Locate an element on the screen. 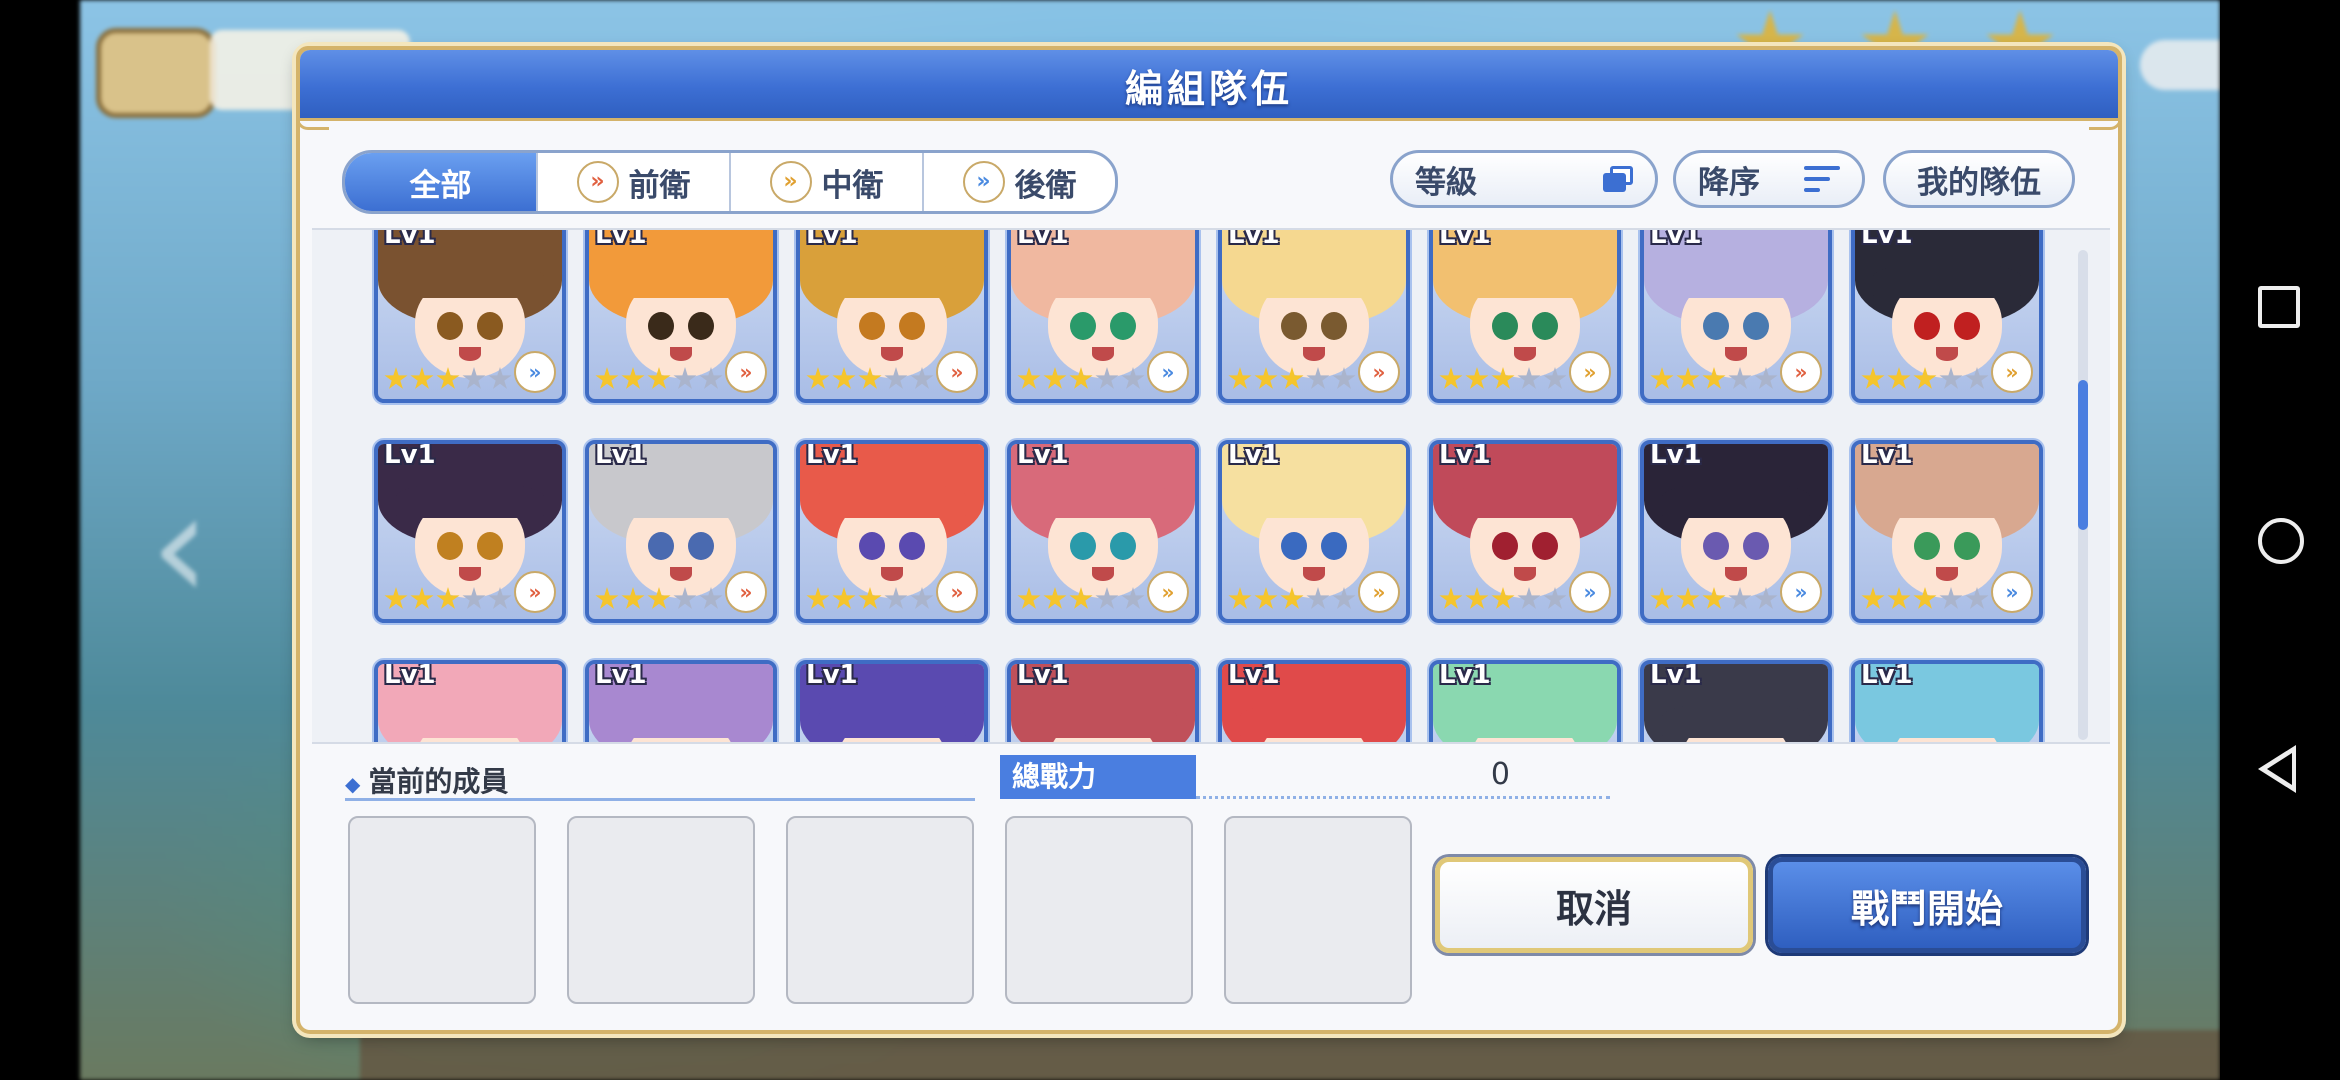  tab-label: 全部 is located at coordinates (440, 185).